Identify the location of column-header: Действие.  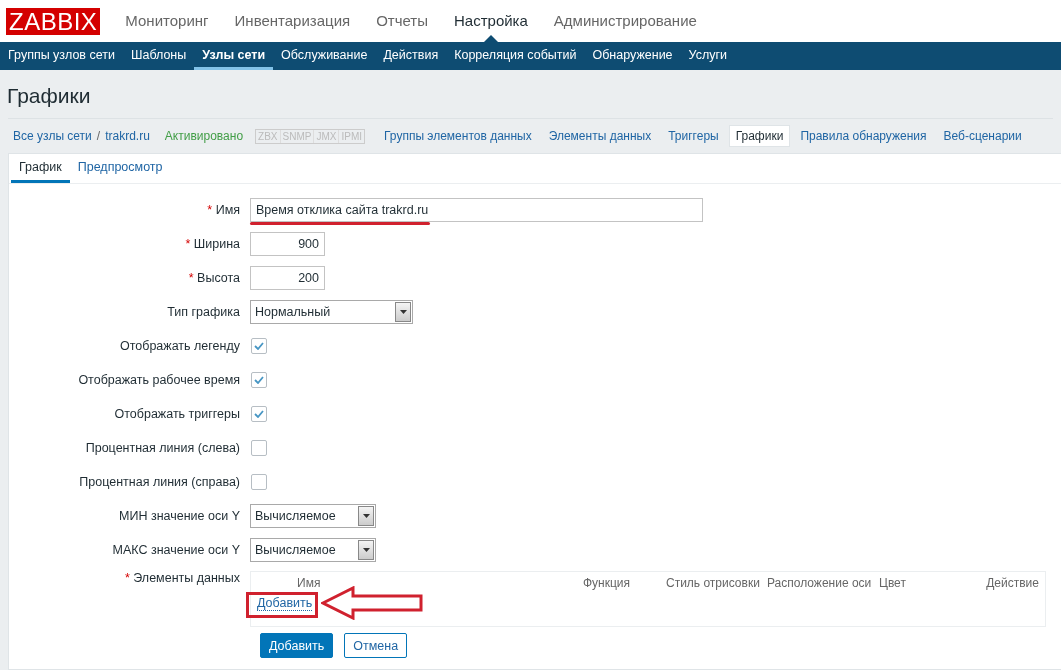
(1012, 583).